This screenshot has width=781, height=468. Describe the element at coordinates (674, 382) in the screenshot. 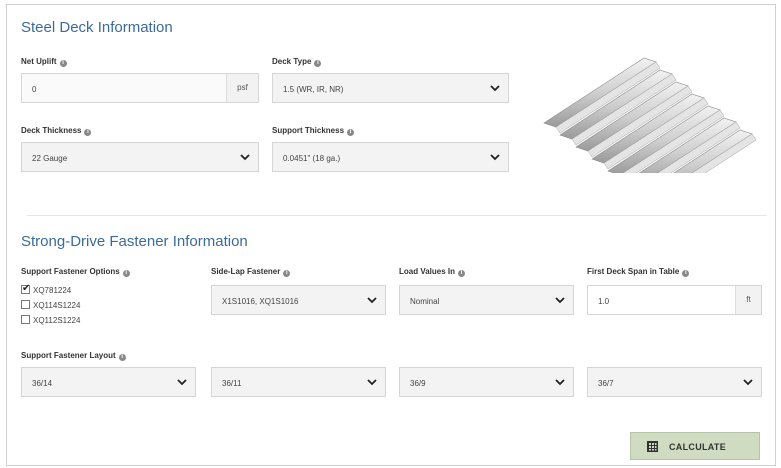

I see `layout-select-4: 36/7` at that location.